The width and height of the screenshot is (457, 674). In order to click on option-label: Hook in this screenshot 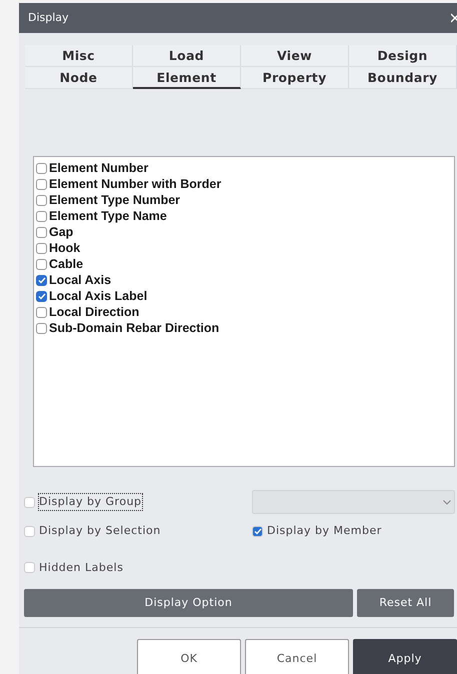, I will do `click(64, 248)`.